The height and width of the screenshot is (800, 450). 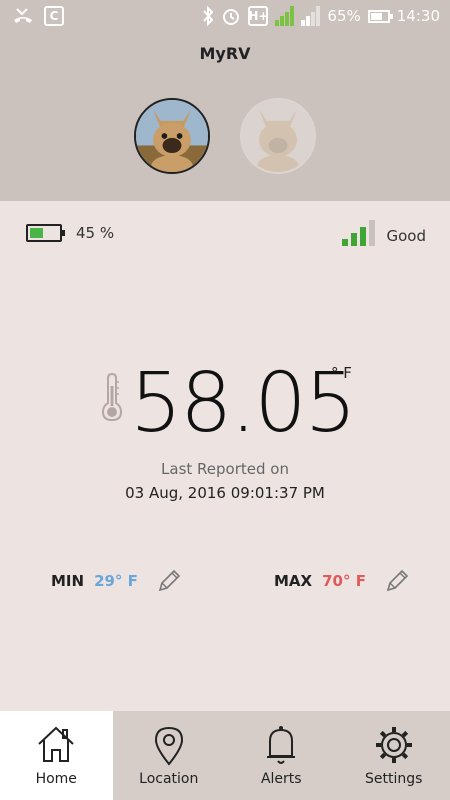 I want to click on nav-alerts: Alerts, so click(x=281, y=755).